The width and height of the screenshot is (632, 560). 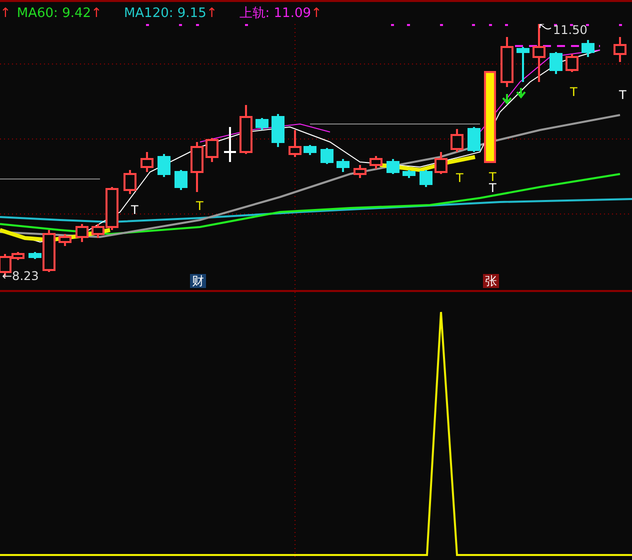 I want to click on price-label: 11.50, so click(x=570, y=30).